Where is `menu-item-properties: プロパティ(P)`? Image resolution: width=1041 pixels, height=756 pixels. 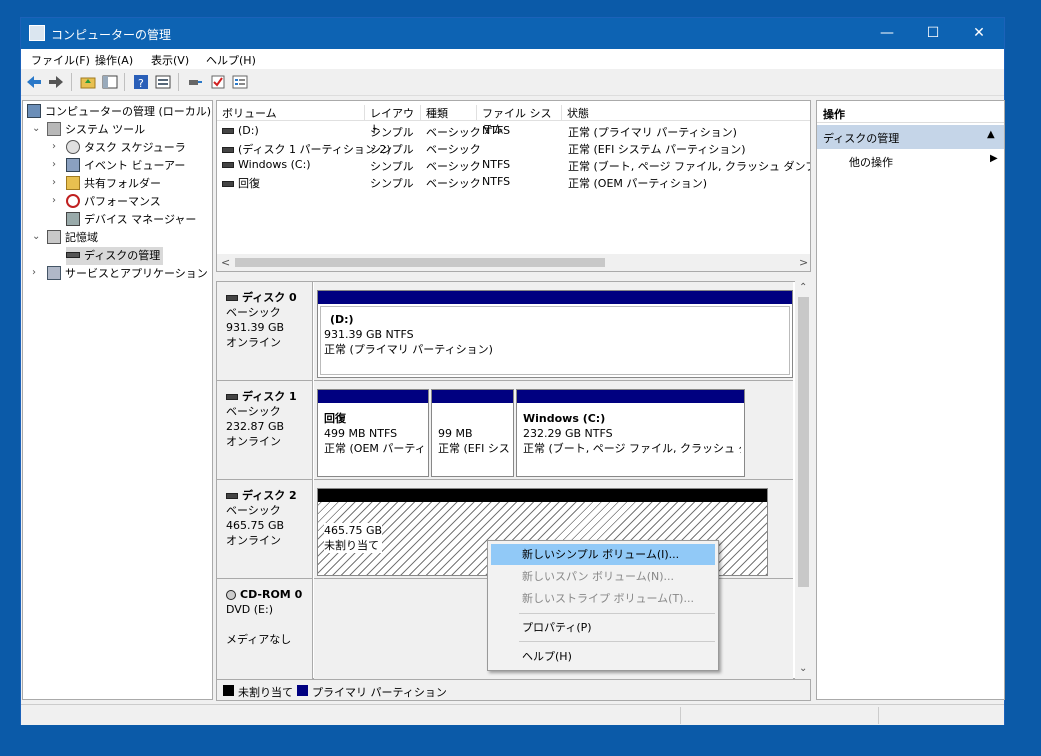
menu-item-properties: プロパティ(P) is located at coordinates (603, 627).